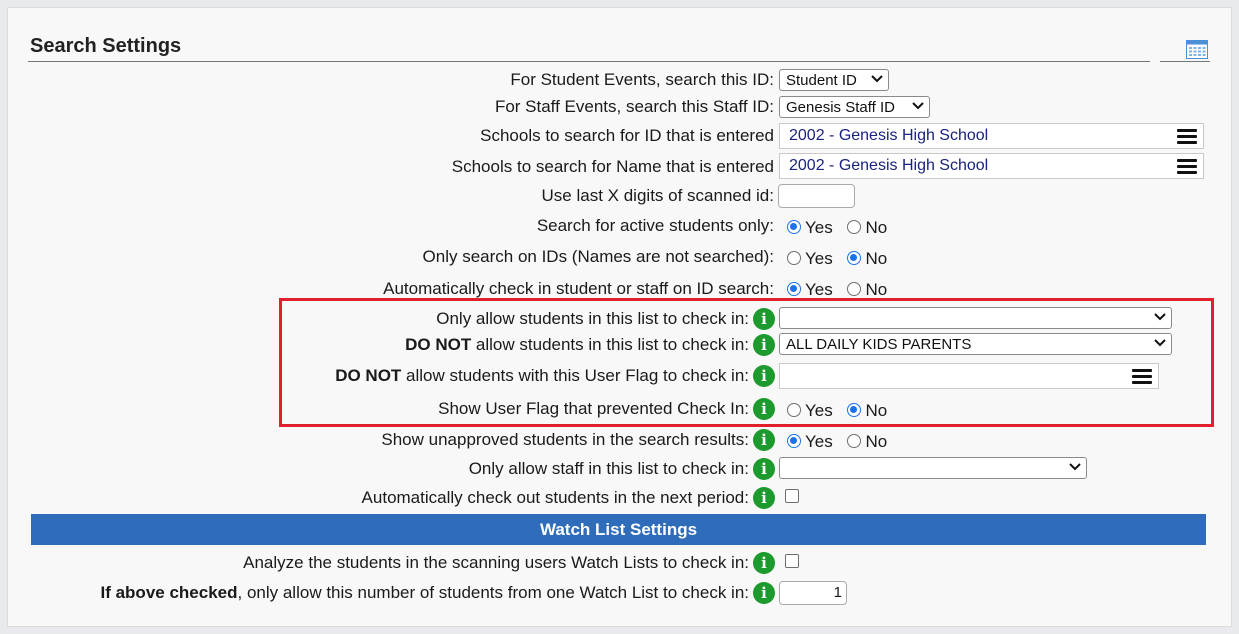 The width and height of the screenshot is (1239, 634). I want to click on ids-only-no-radio, so click(854, 258).